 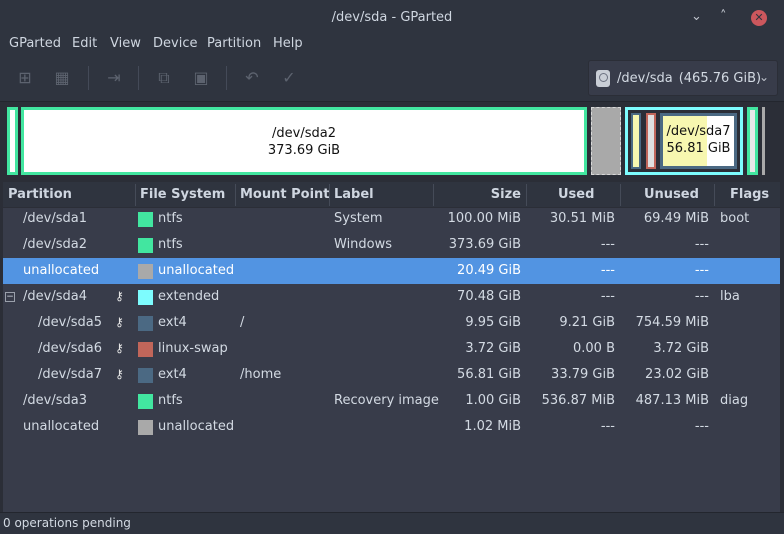 What do you see at coordinates (170, 244) in the screenshot?
I see `filesystem-cell: ntfs` at bounding box center [170, 244].